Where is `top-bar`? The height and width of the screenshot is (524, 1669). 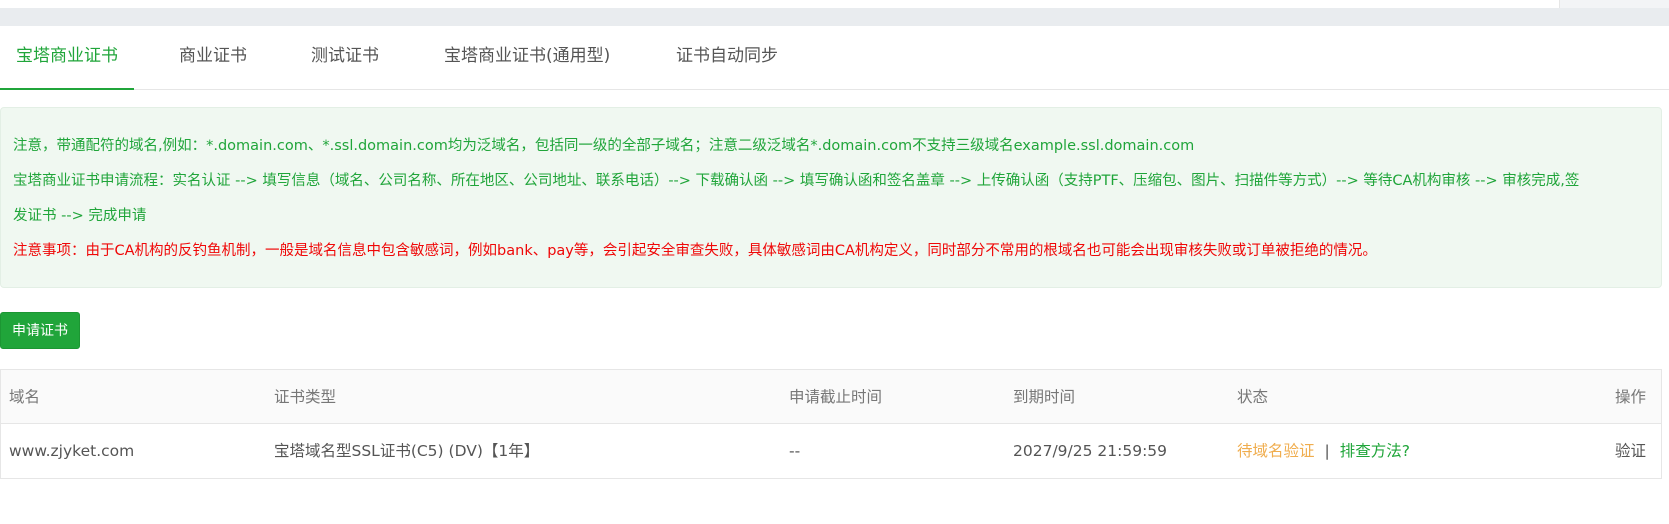
top-bar is located at coordinates (834, 17).